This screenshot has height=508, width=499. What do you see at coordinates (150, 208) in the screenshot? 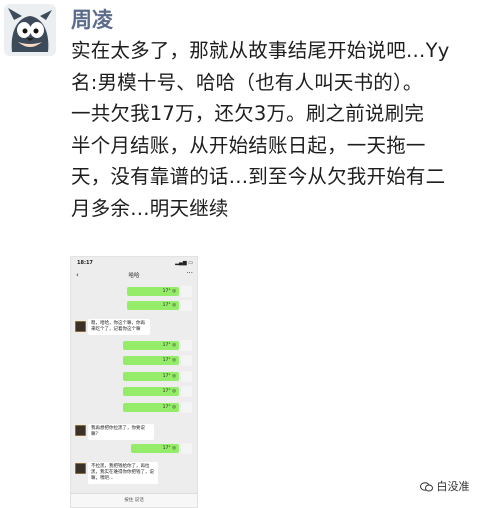
I see `post-line: 月多余…明天继续` at bounding box center [150, 208].